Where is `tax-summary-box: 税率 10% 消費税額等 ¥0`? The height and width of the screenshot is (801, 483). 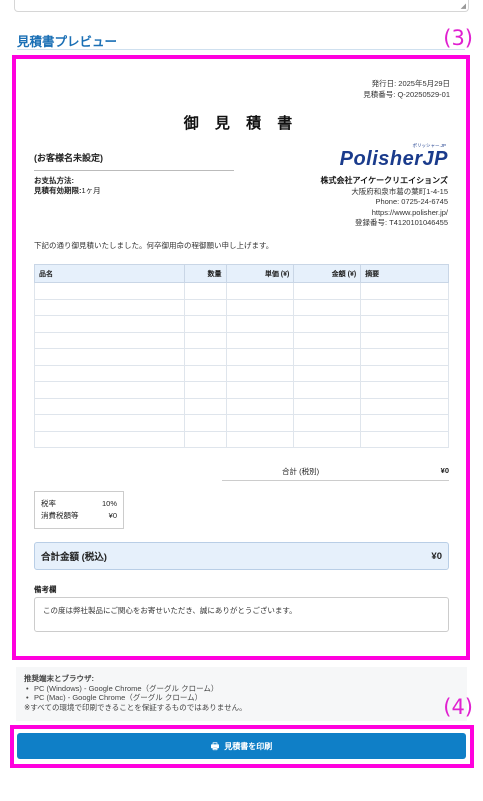
tax-summary-box: 税率 10% 消費税額等 ¥0 is located at coordinates (79, 510).